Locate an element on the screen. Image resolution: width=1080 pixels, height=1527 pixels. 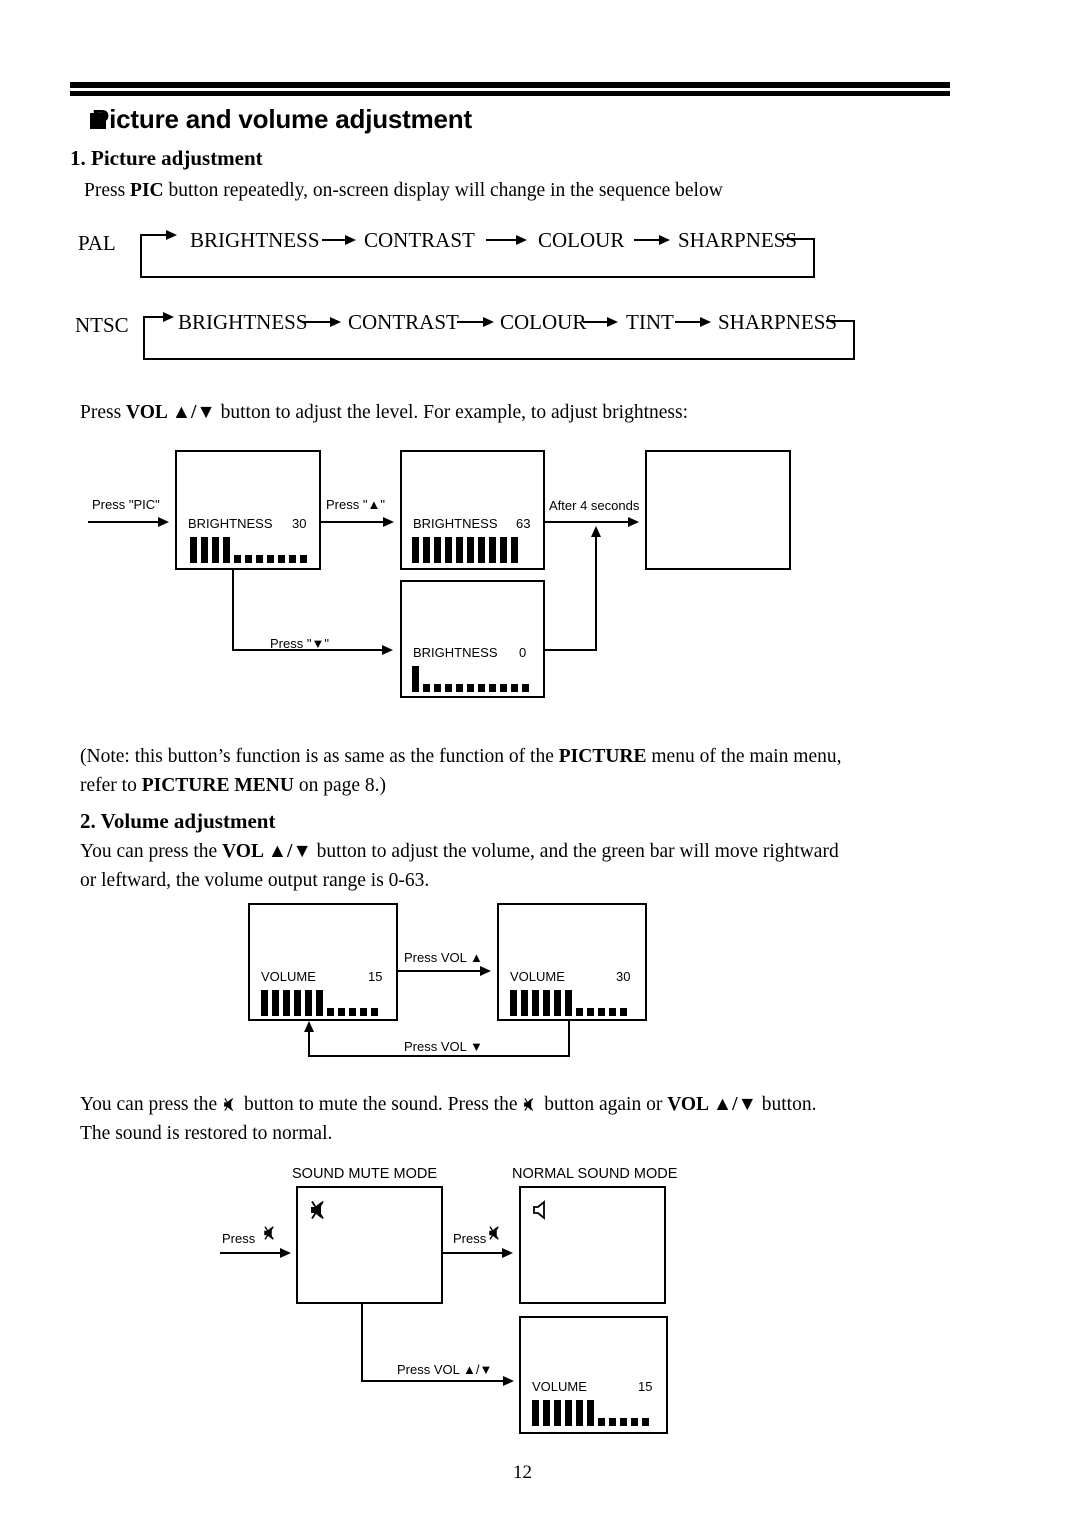
header-rule is located at coordinates (510, 89).